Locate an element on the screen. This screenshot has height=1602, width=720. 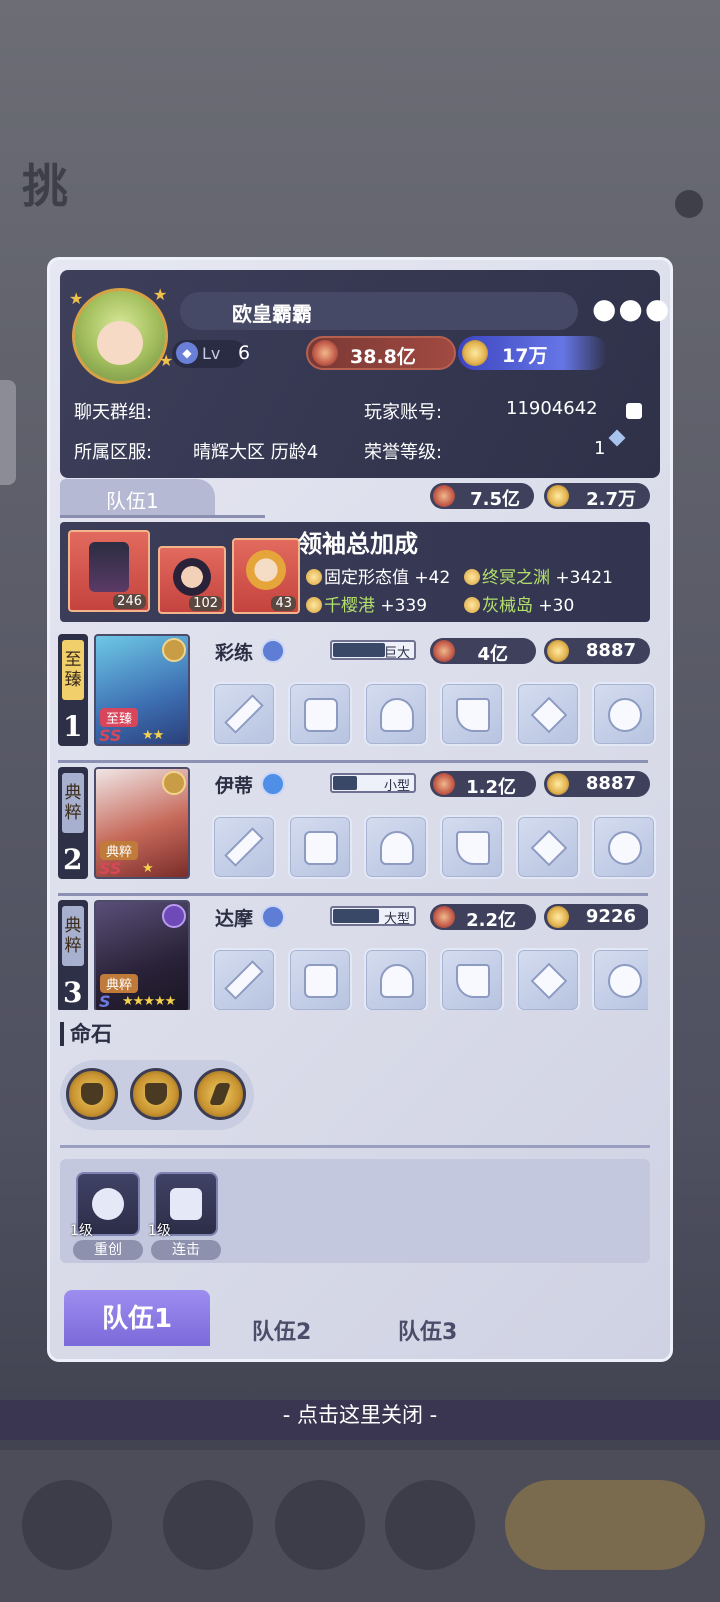
quality-label: 至臻 is located at coordinates (73, 670).